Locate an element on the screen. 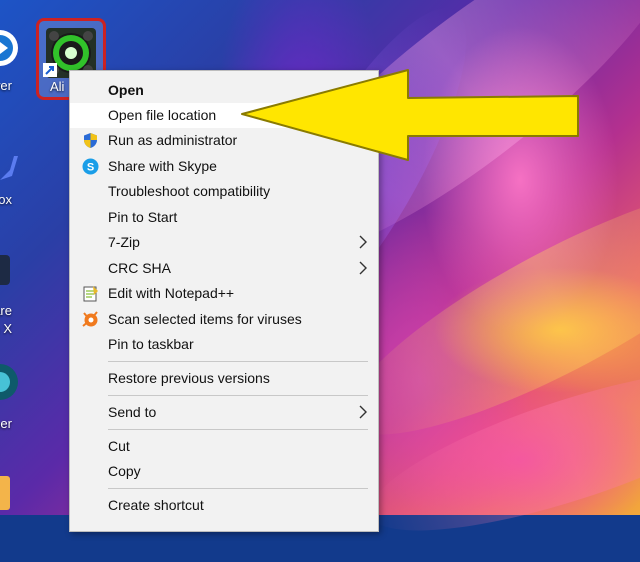 The image size is (640, 562). menu-item-pin-to-start: Pin to Start is located at coordinates (224, 217).